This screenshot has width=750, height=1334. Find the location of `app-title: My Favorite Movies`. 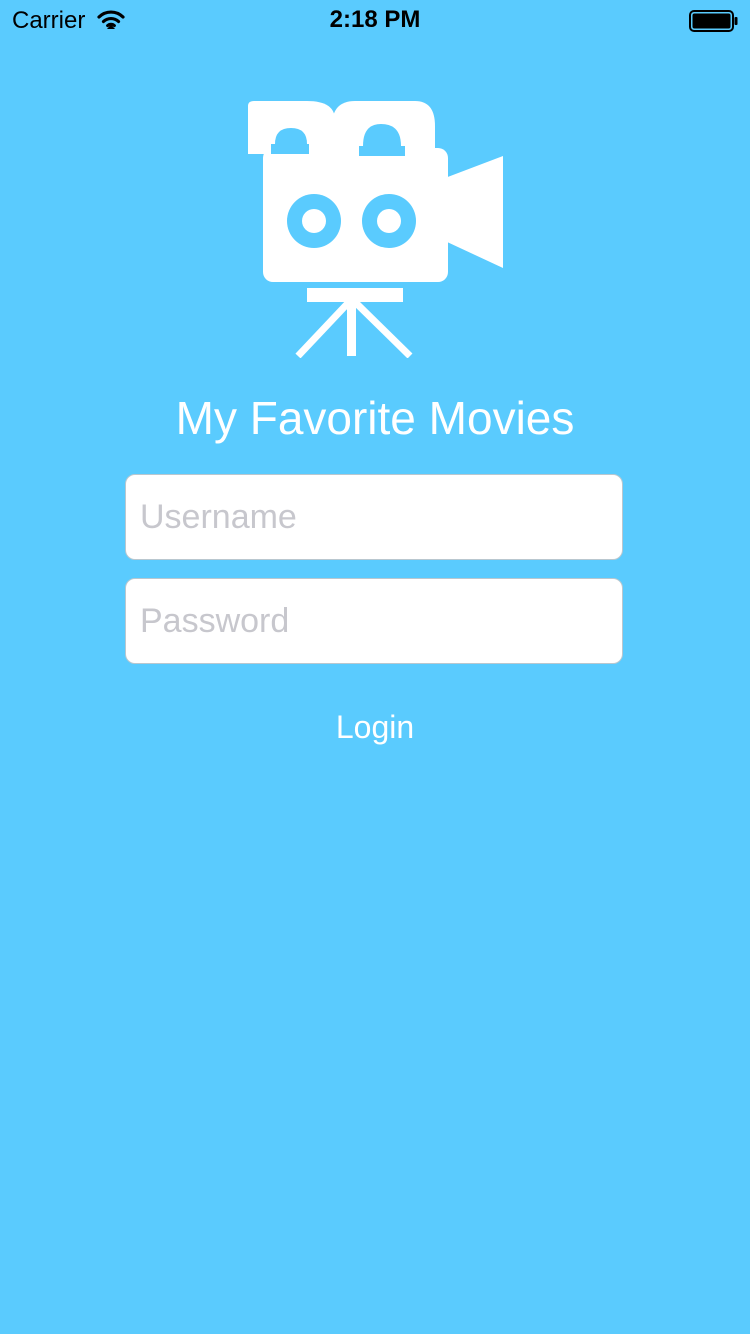

app-title: My Favorite Movies is located at coordinates (375, 418).